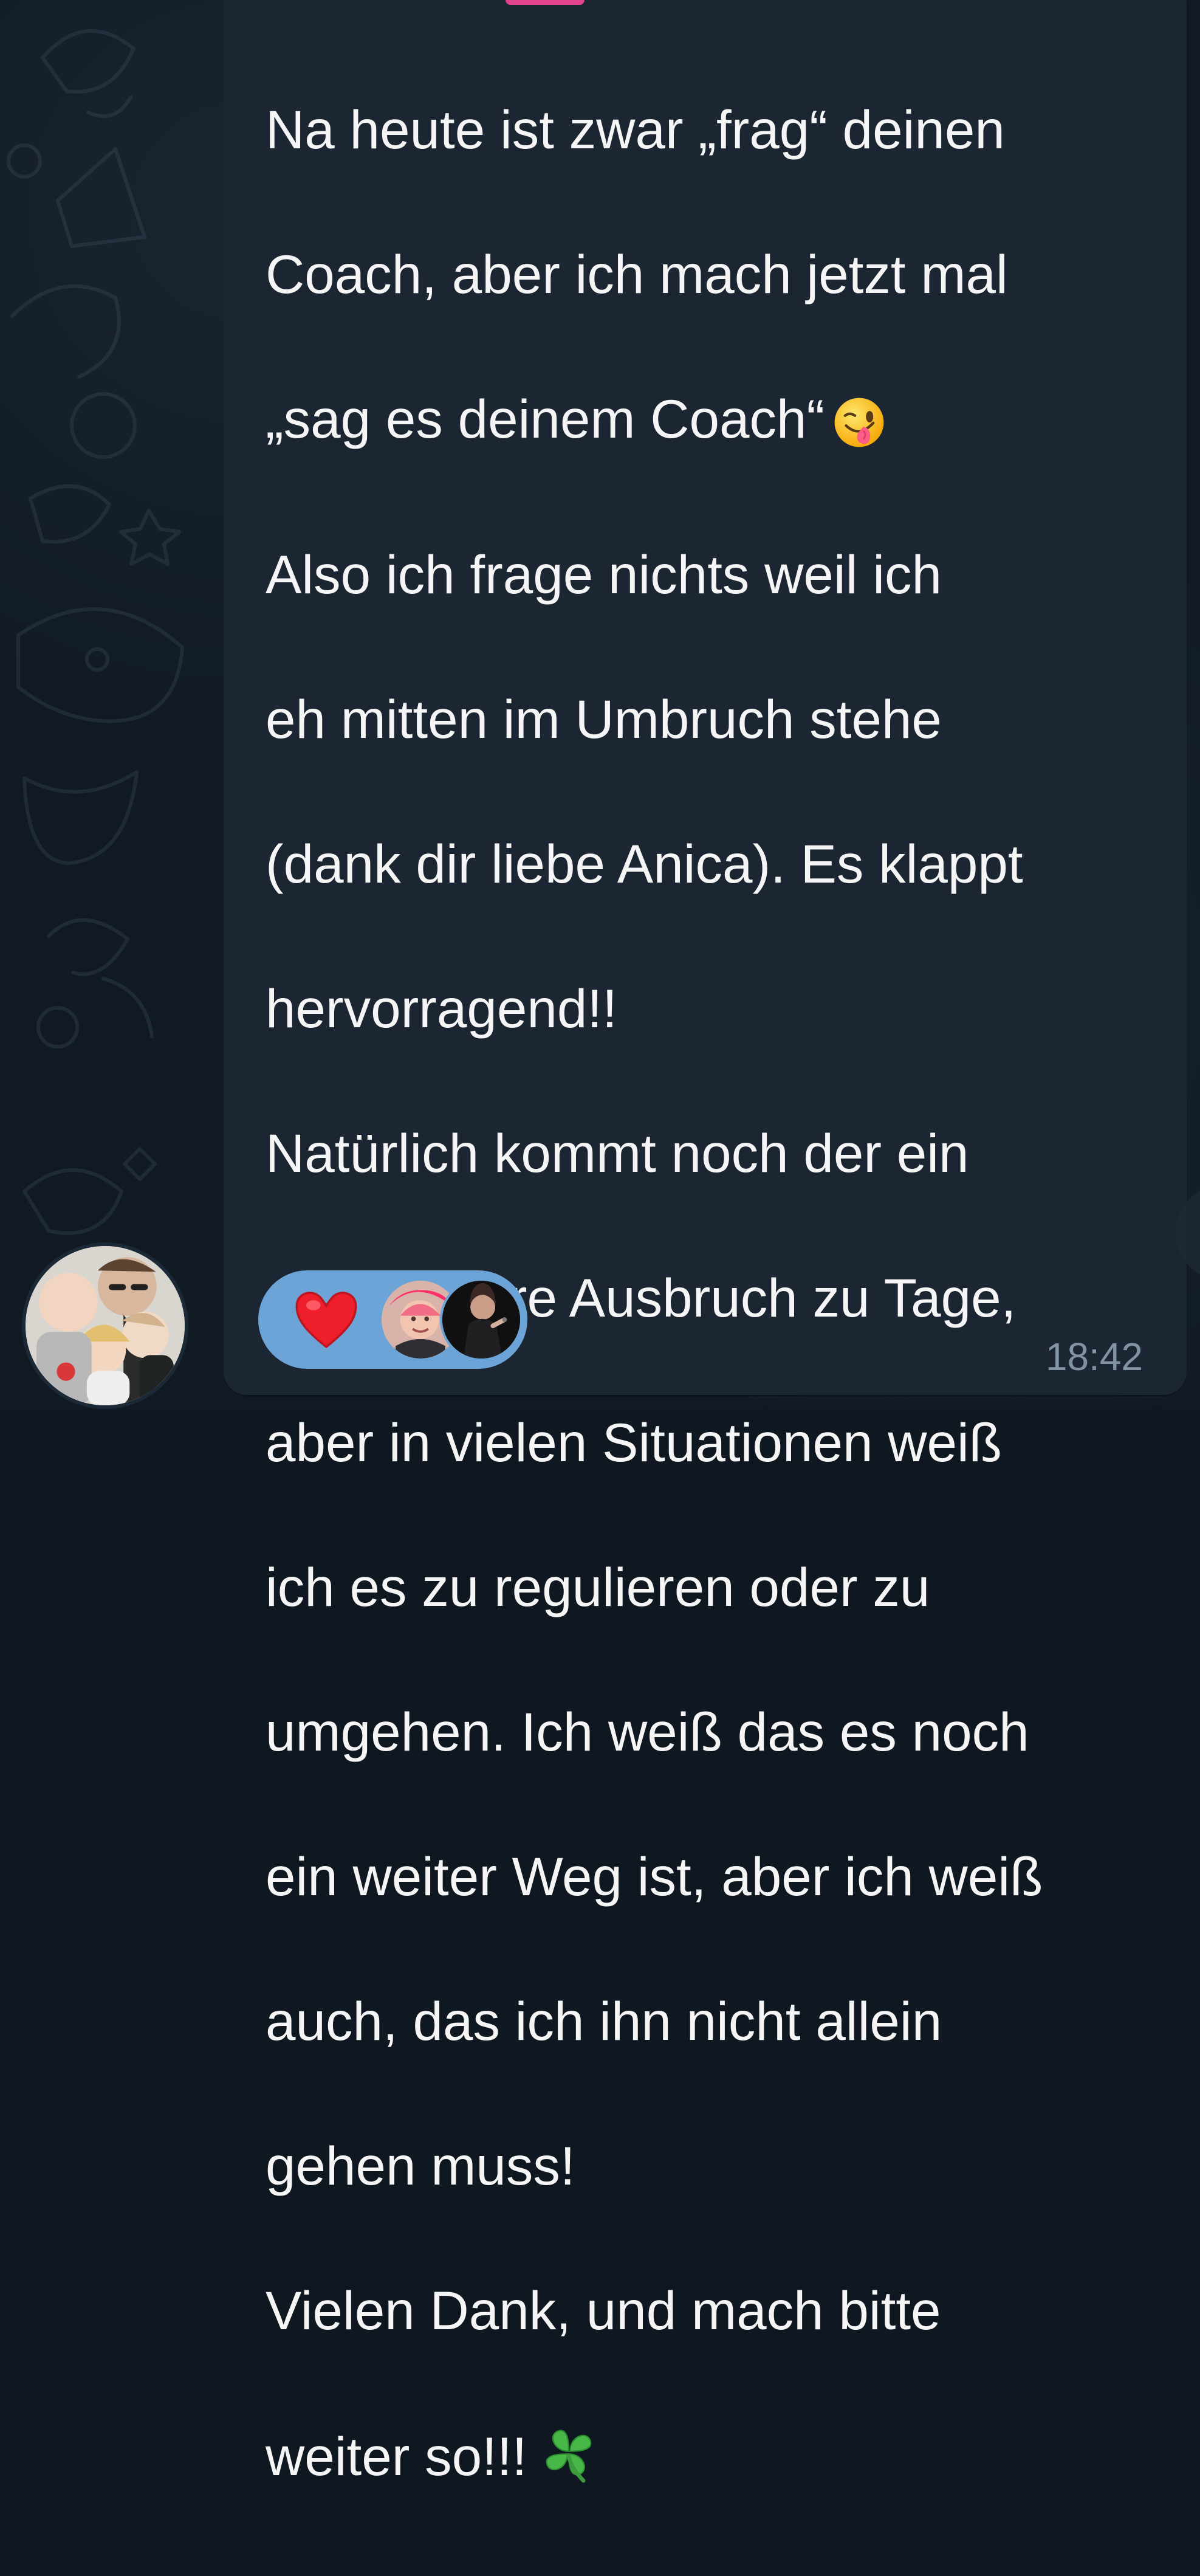 The image size is (1200, 2576). Describe the element at coordinates (604, 574) in the screenshot. I see `message-line: Also ich frage nichts weil ich` at that location.